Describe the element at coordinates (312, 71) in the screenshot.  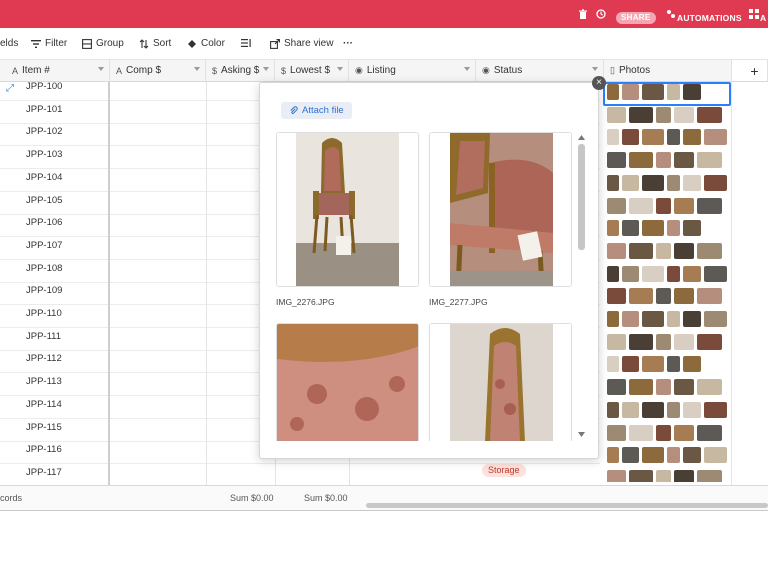
I see `column-header-lowest: $ Lowest $` at that location.